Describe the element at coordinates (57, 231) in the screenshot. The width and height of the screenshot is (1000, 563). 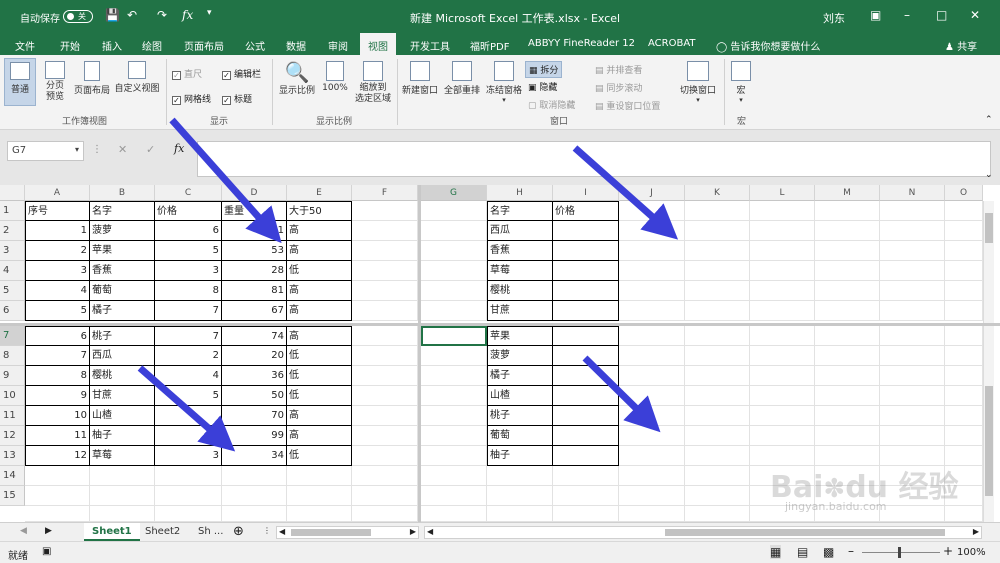
I see `table-cell: 1` at that location.